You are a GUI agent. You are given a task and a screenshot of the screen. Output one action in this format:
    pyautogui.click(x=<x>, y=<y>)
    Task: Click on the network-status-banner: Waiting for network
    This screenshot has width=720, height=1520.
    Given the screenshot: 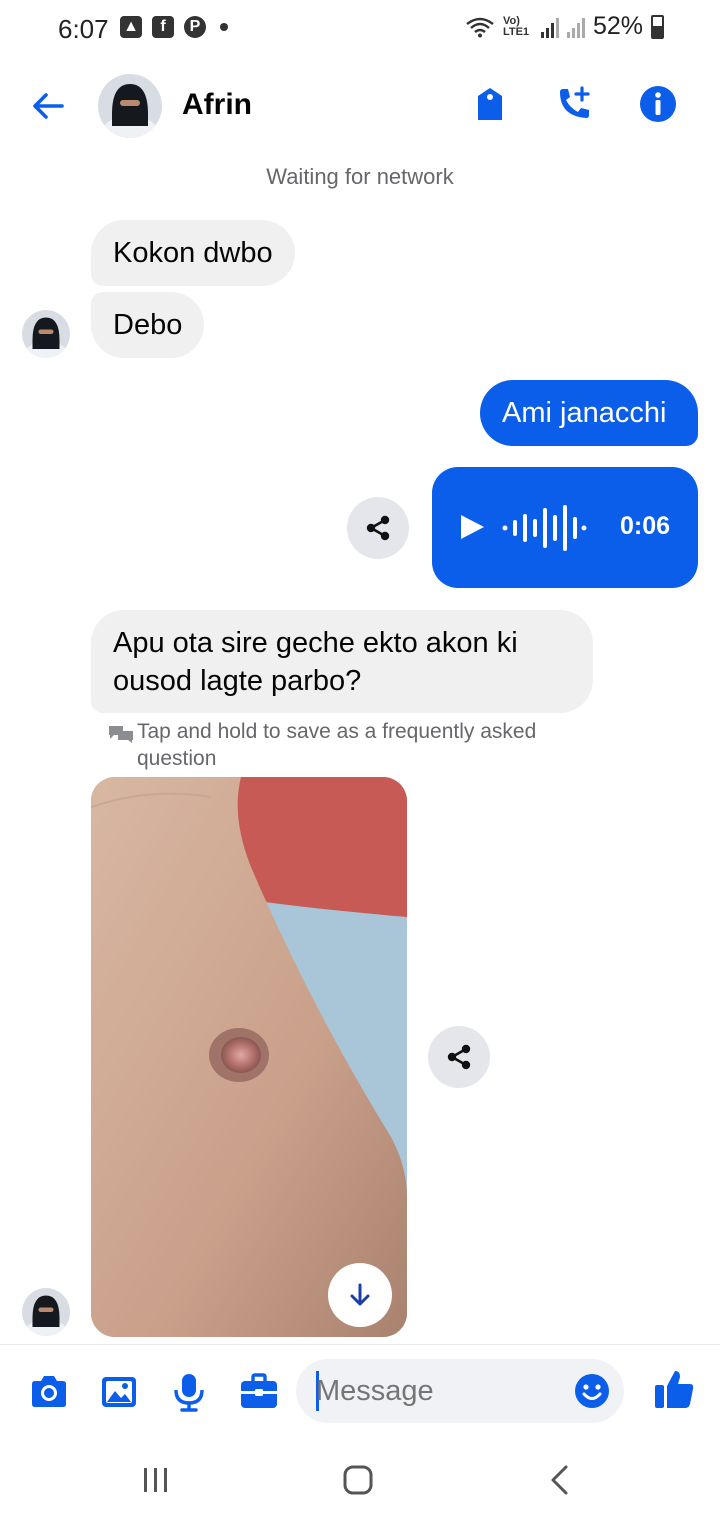 What is the action you would take?
    pyautogui.click(x=360, y=176)
    